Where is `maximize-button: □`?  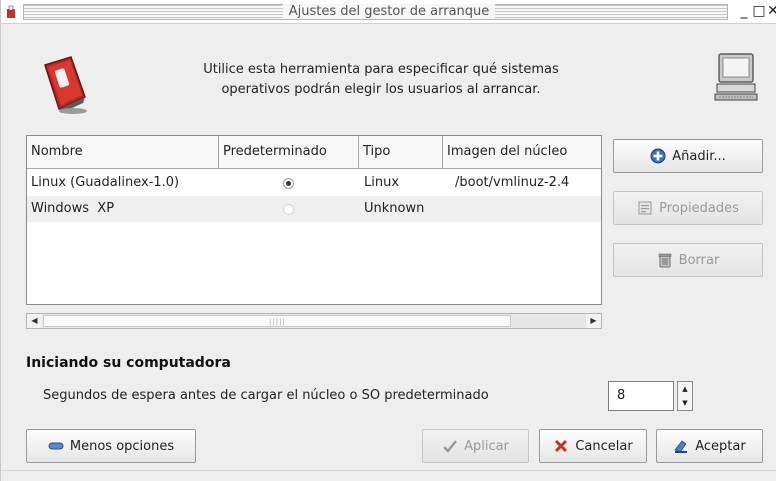
maximize-button: □ is located at coordinates (759, 11).